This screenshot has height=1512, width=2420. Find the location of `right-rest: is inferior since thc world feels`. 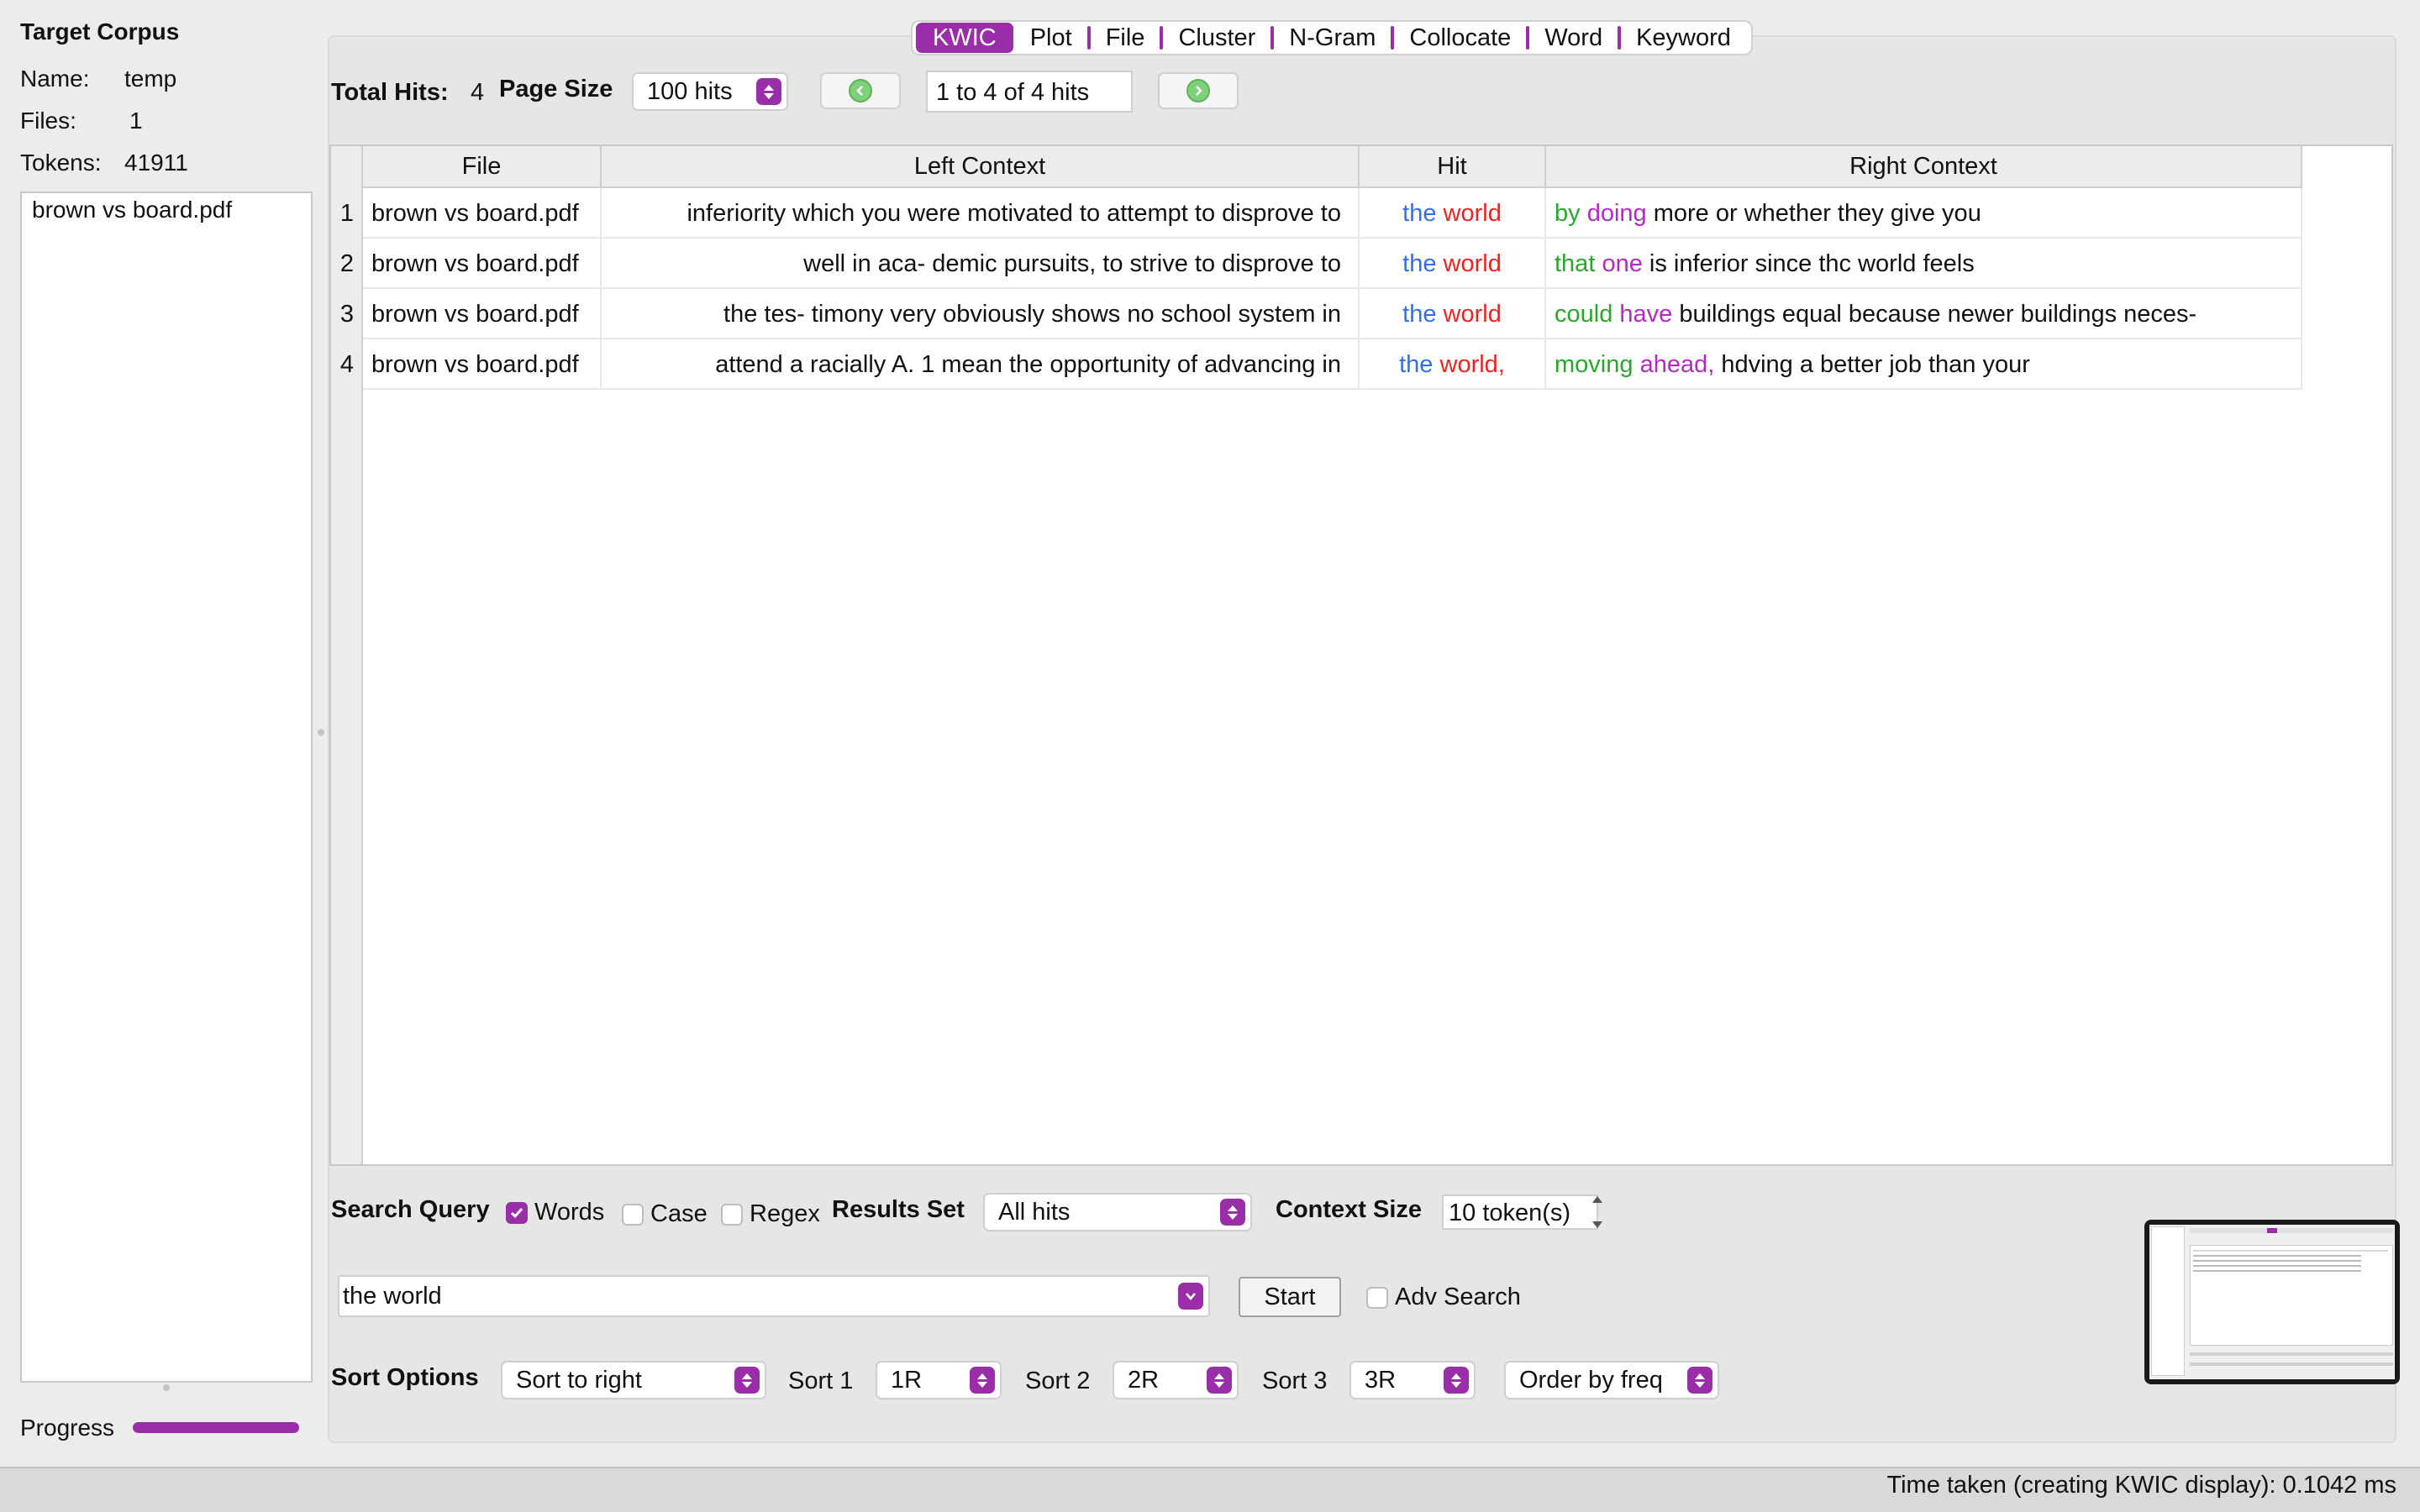

right-rest: is inferior since thc world feels is located at coordinates (1812, 263).